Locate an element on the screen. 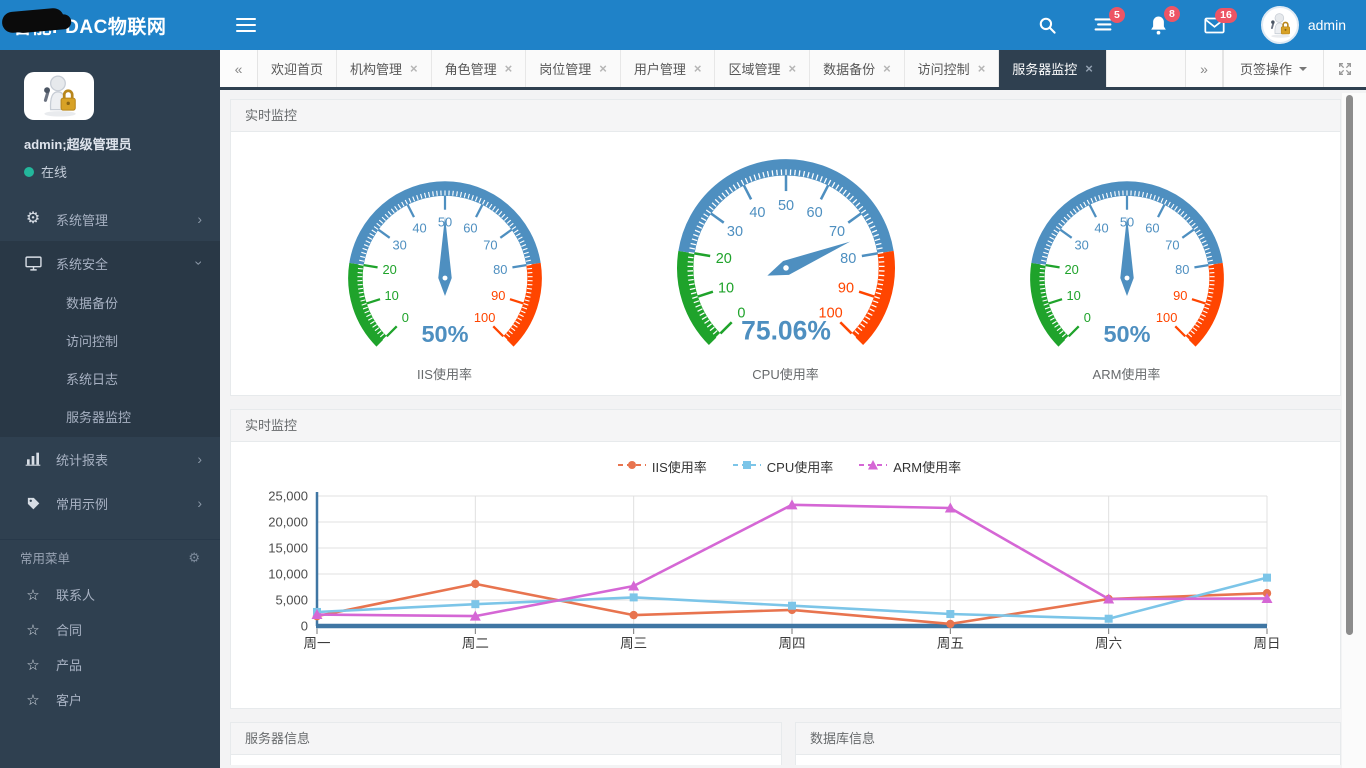 The width and height of the screenshot is (1366, 768). tab-label: 欢迎首页 is located at coordinates (297, 69).